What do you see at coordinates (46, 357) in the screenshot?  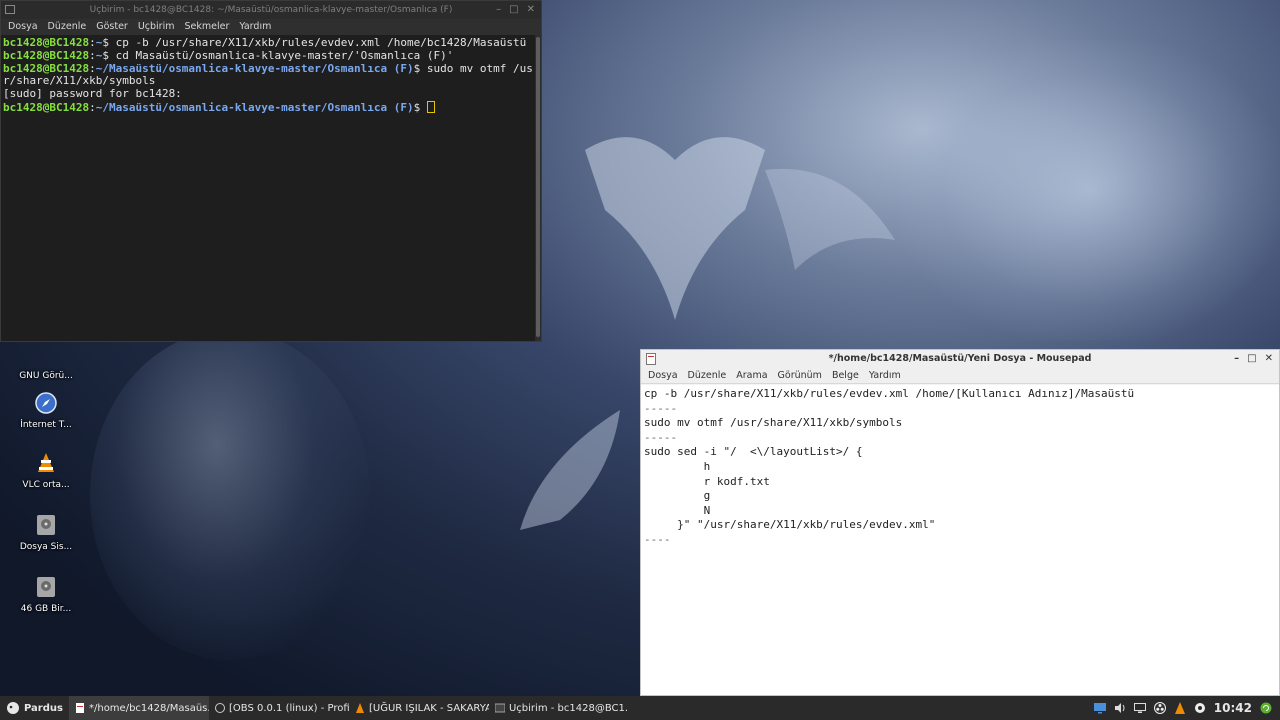 I see `image-viewer-icon` at bounding box center [46, 357].